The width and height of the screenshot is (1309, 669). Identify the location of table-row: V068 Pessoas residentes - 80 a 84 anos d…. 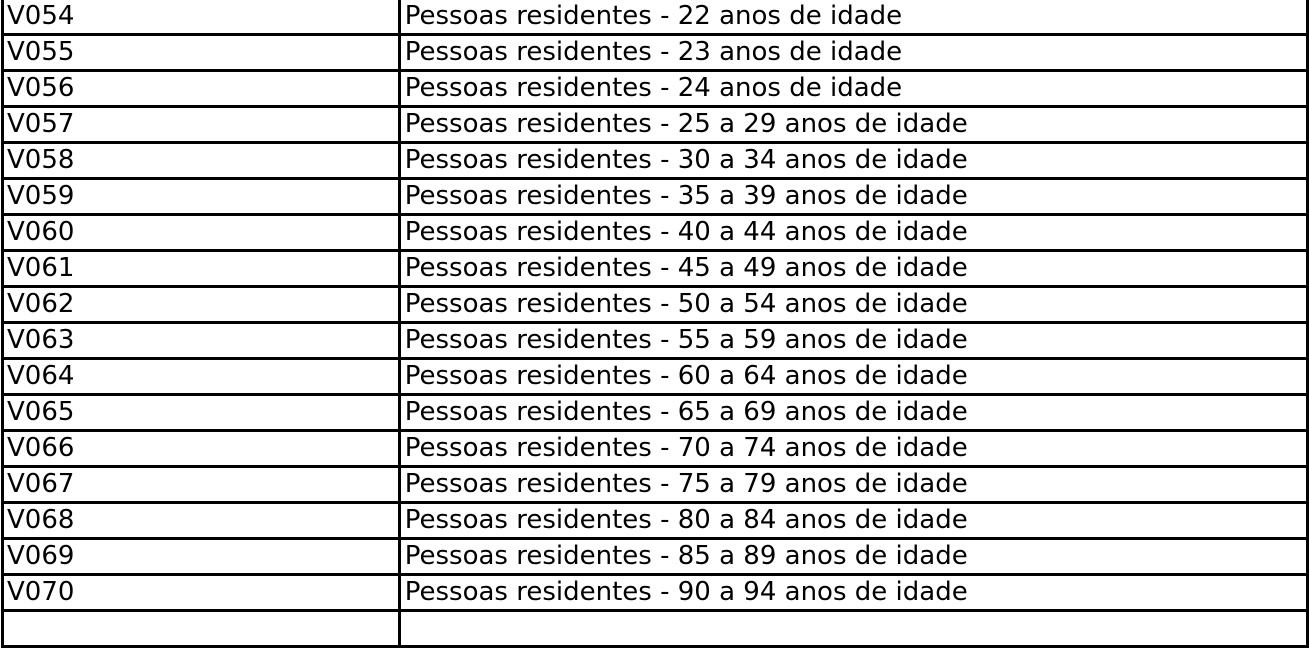
(655, 520).